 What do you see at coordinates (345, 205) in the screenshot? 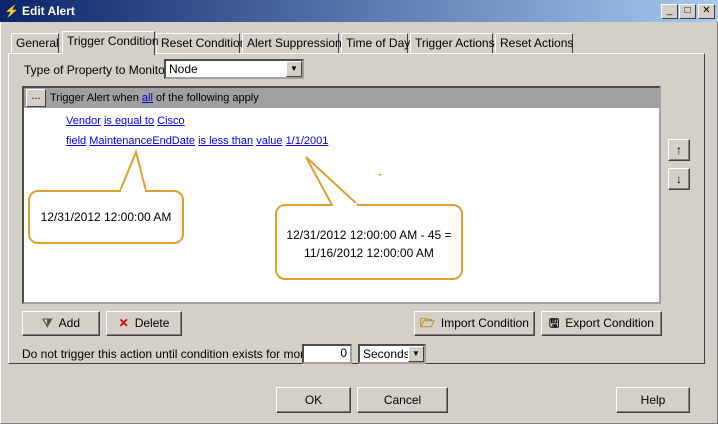
I see `right-callout-gap` at bounding box center [345, 205].